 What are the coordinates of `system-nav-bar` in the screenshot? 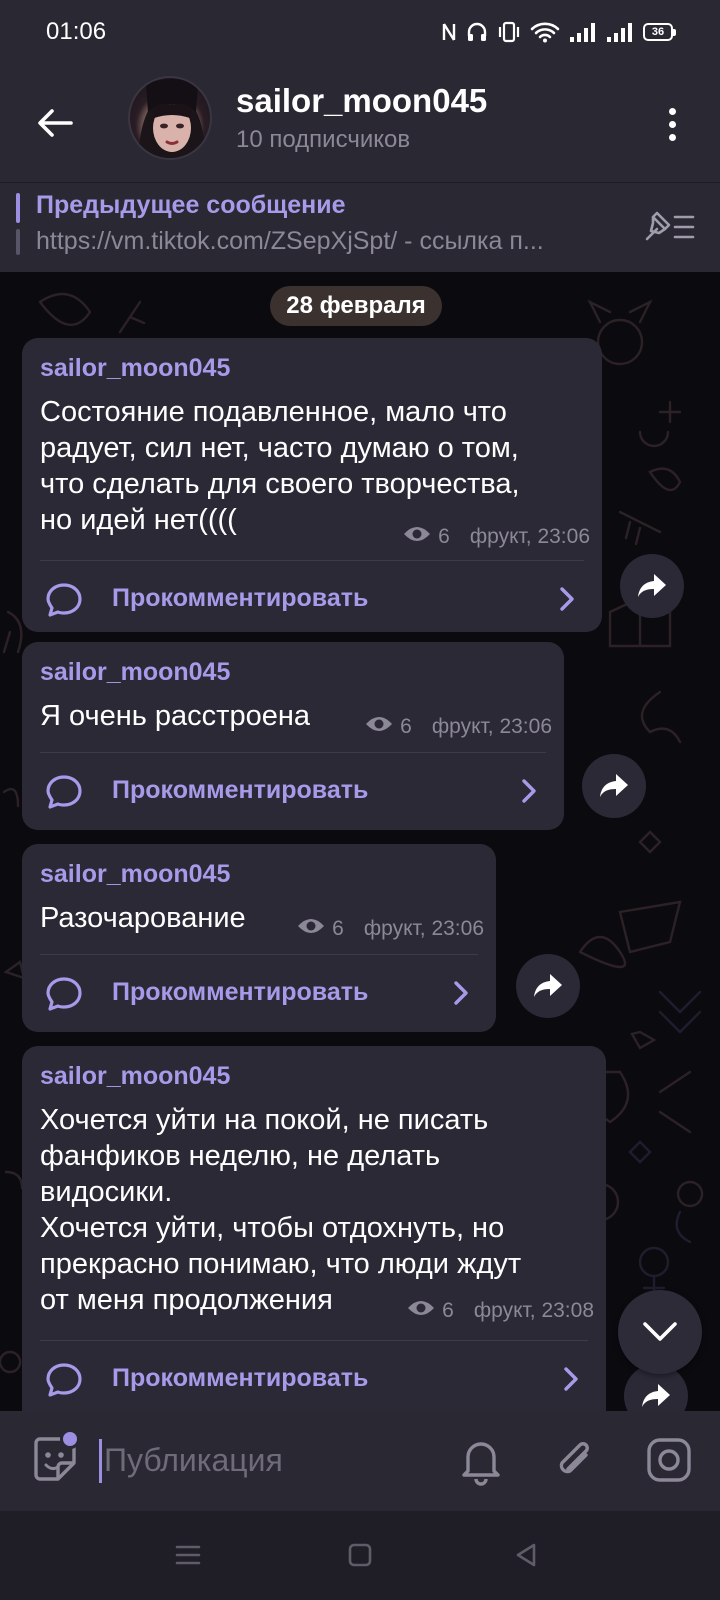 It's located at (360, 1555).